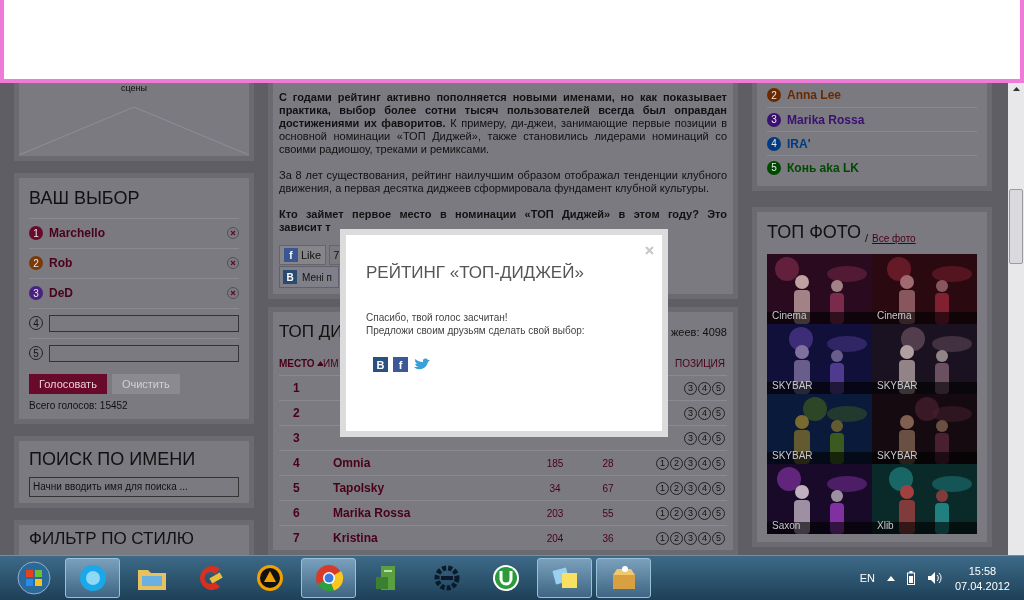  Describe the element at coordinates (355, 538) in the screenshot. I see `dj-name: Kristina` at that location.